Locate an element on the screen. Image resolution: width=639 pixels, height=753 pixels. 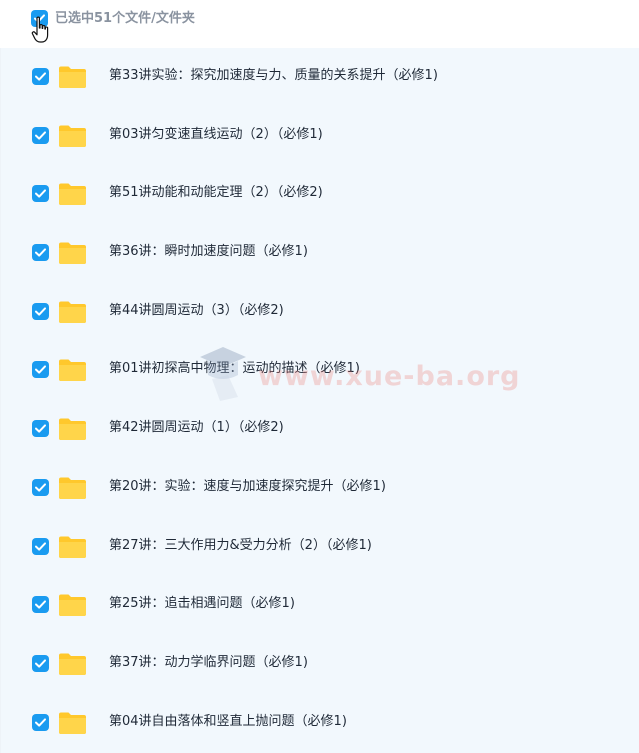
list-item: 第01讲初探高中物理：运动的描述（必修1) is located at coordinates (320, 370).